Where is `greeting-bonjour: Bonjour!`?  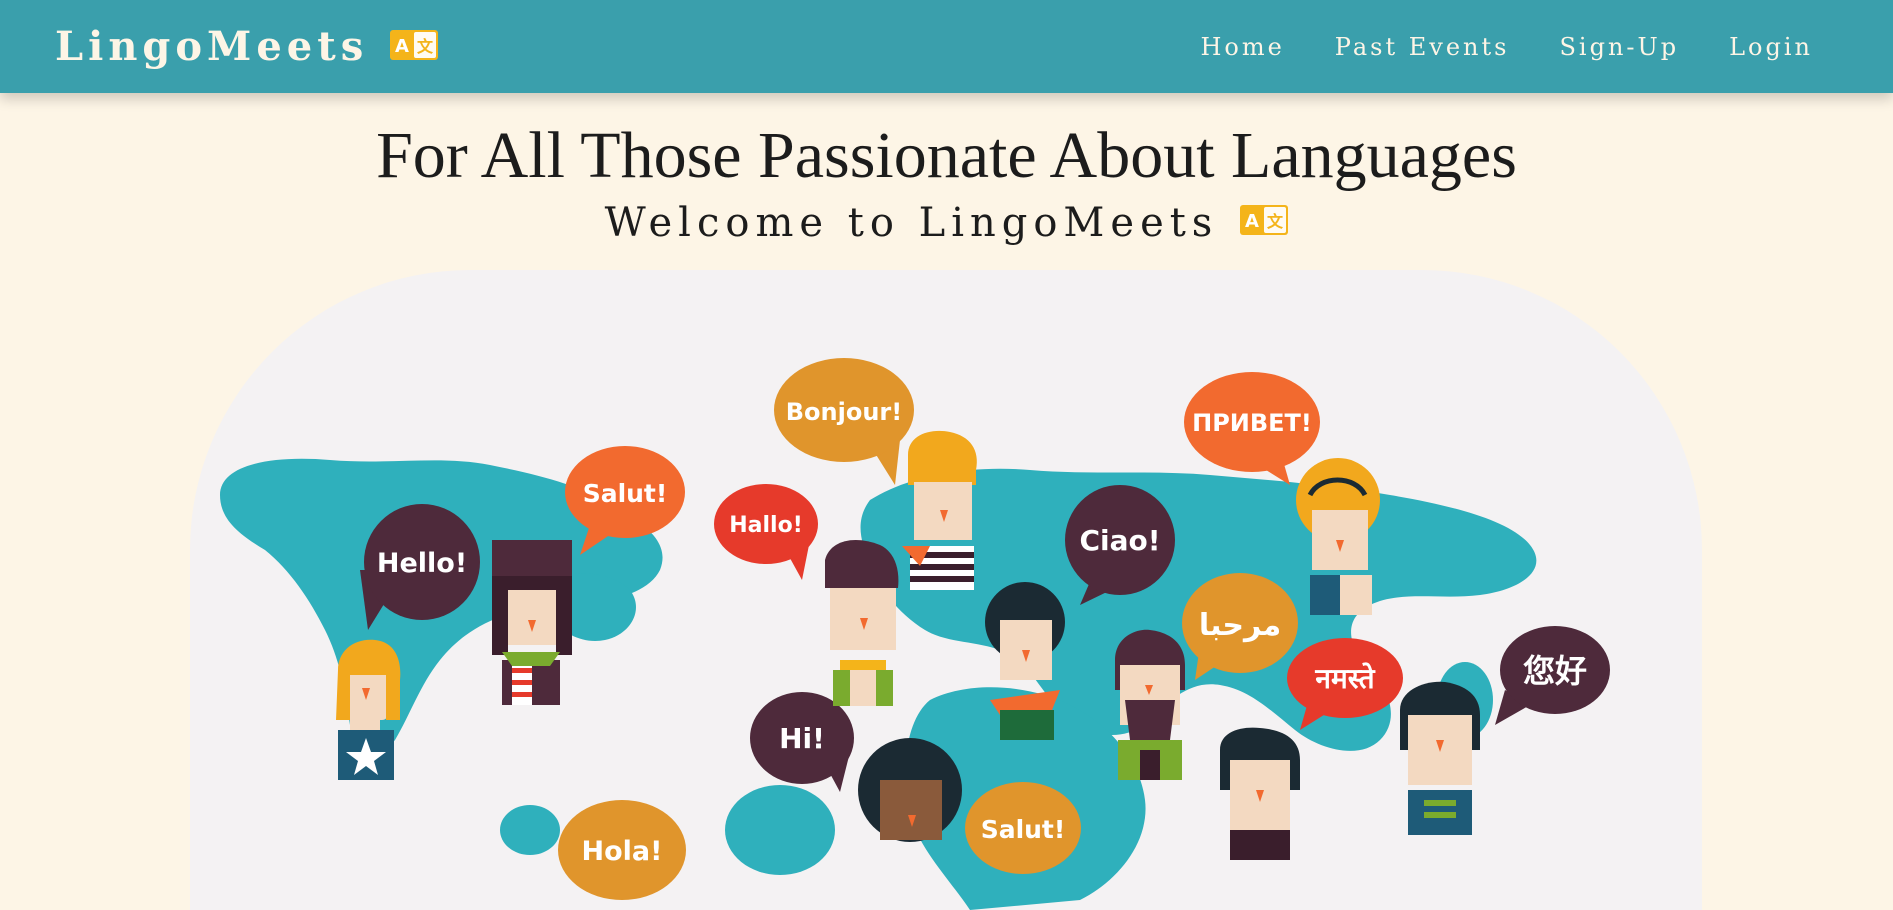
greeting-bonjour: Bonjour! is located at coordinates (844, 412).